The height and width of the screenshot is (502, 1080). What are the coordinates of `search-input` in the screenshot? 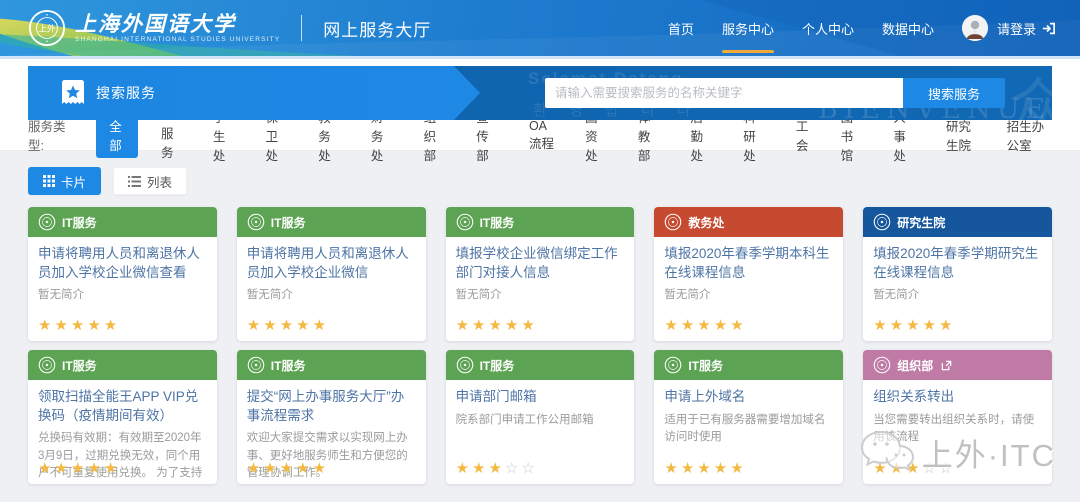 It's located at (724, 93).